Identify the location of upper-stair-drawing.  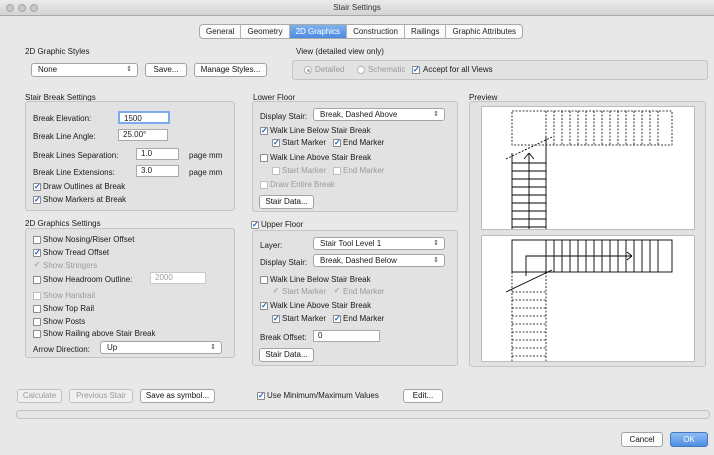
(589, 300).